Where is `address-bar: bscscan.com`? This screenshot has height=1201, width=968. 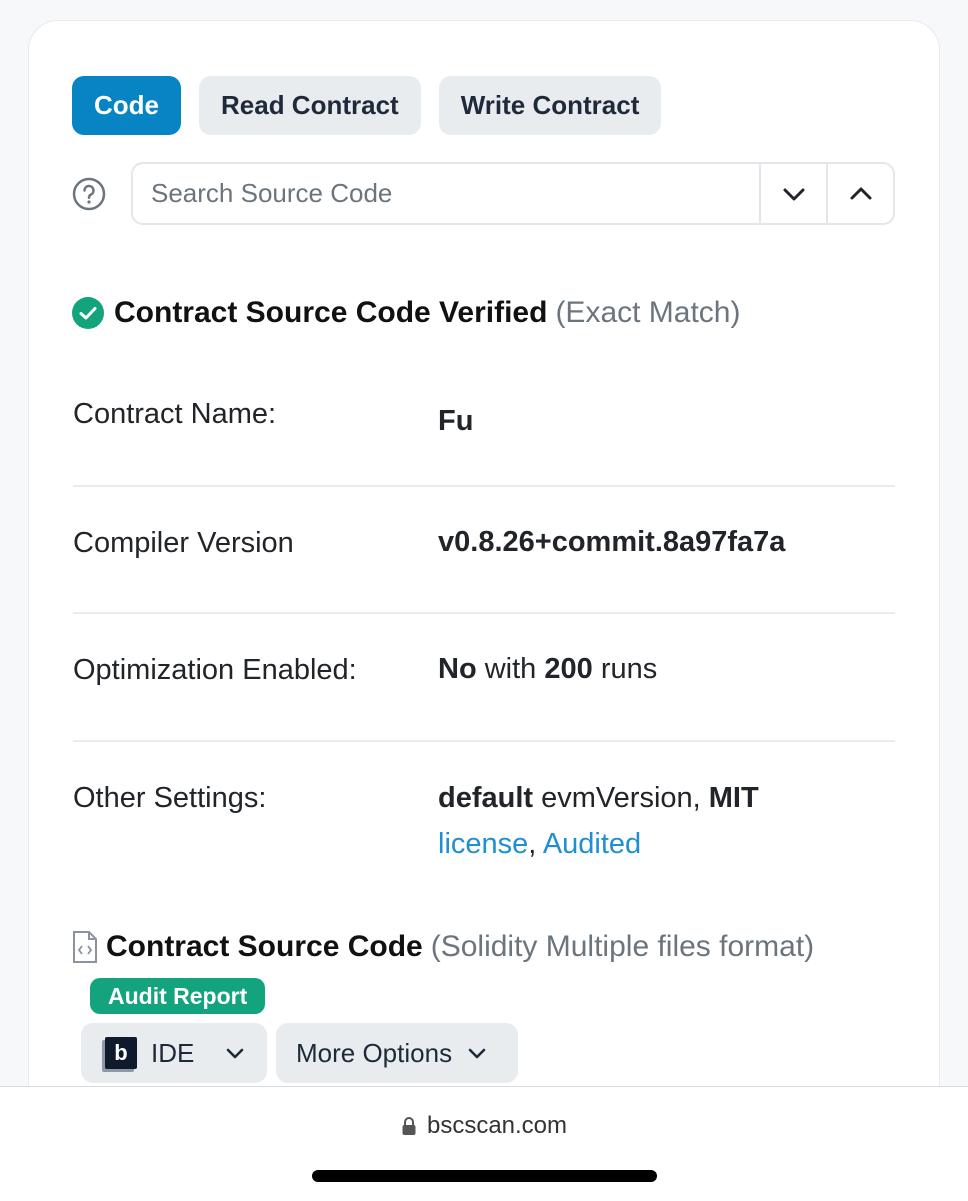 address-bar: bscscan.com is located at coordinates (484, 1126).